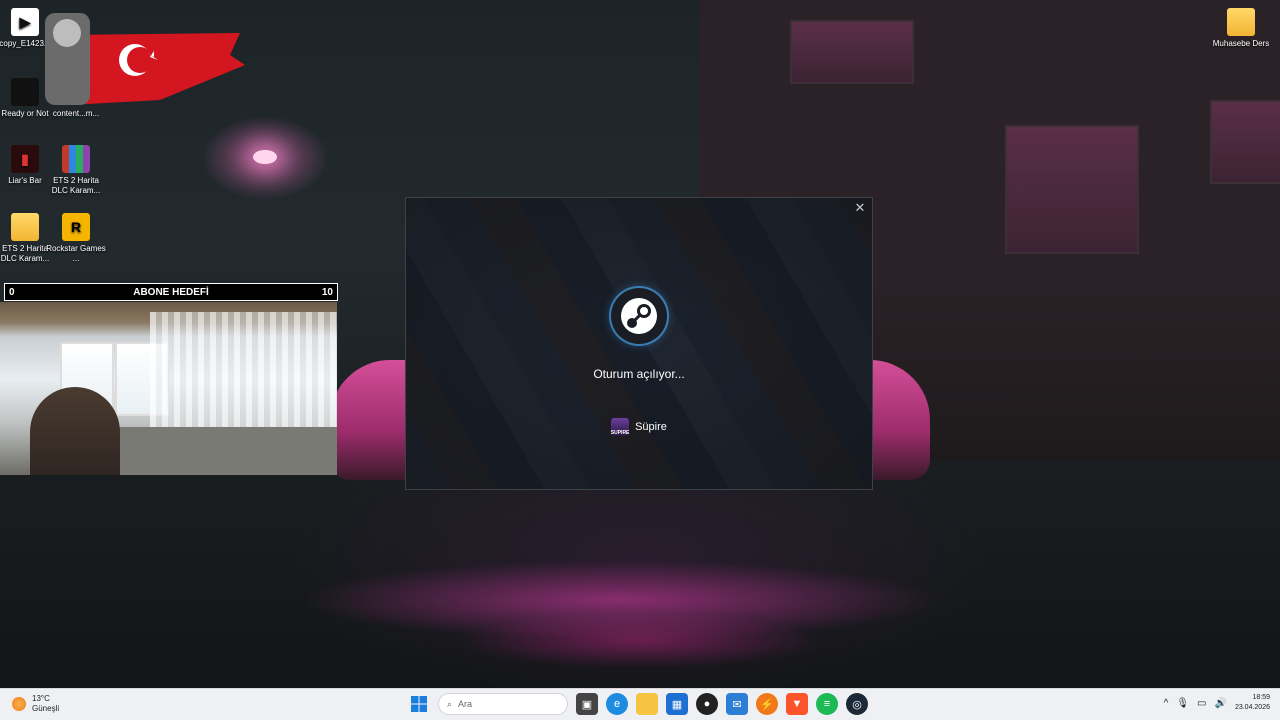 The image size is (1280, 720). I want to click on search-box: ⌕ Ara, so click(503, 704).